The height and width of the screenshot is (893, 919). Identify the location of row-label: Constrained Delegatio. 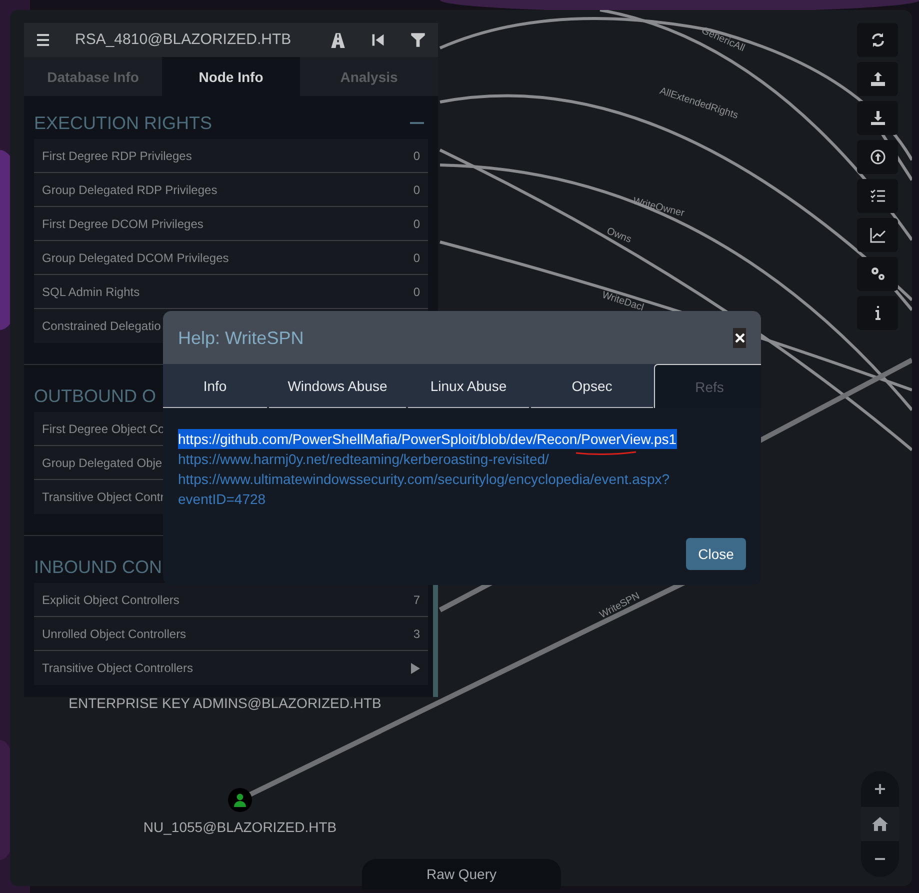
(101, 326).